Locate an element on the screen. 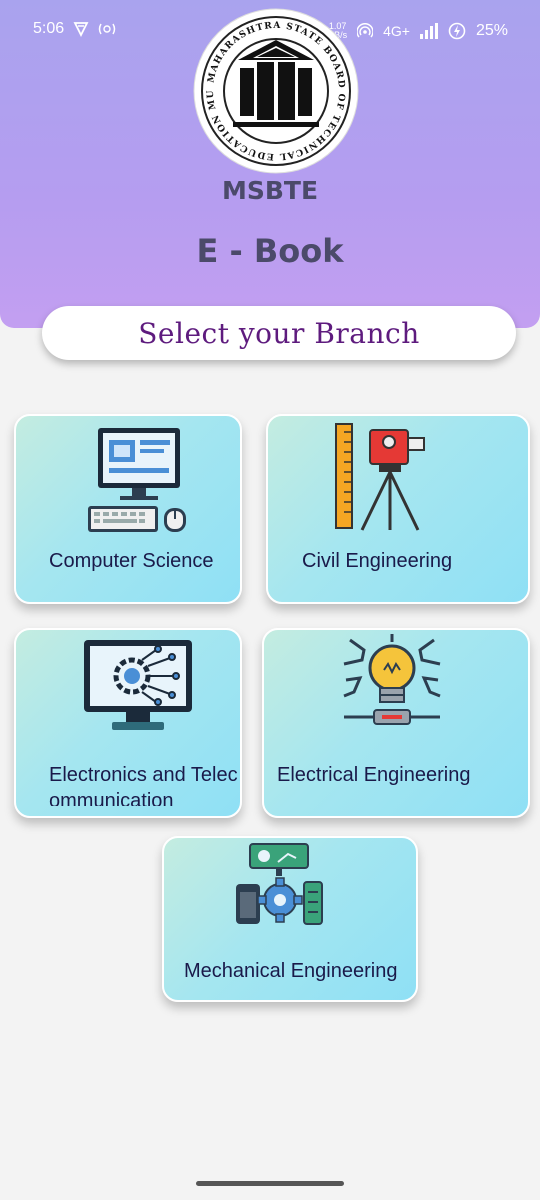 The width and height of the screenshot is (540, 1200). home-indicator is located at coordinates (270, 1183).